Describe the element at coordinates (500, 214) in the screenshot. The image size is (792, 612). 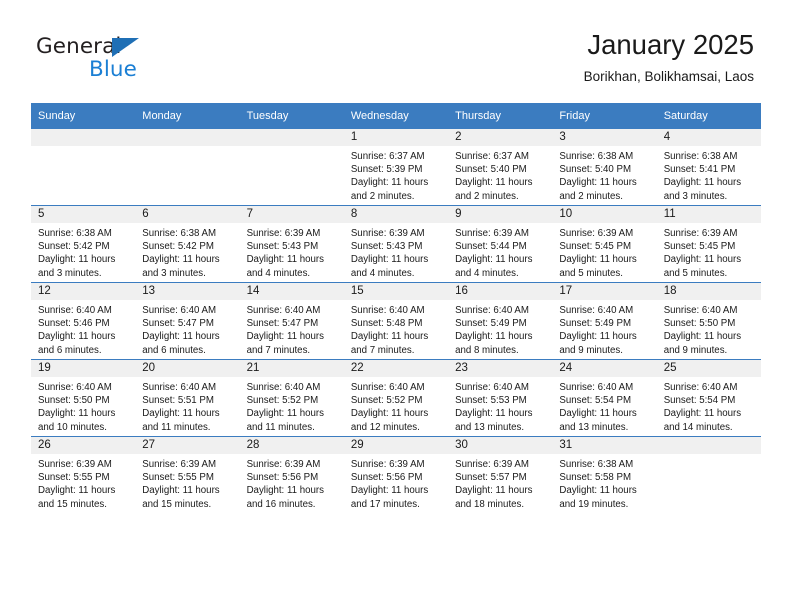
I see `day-number: 9` at that location.